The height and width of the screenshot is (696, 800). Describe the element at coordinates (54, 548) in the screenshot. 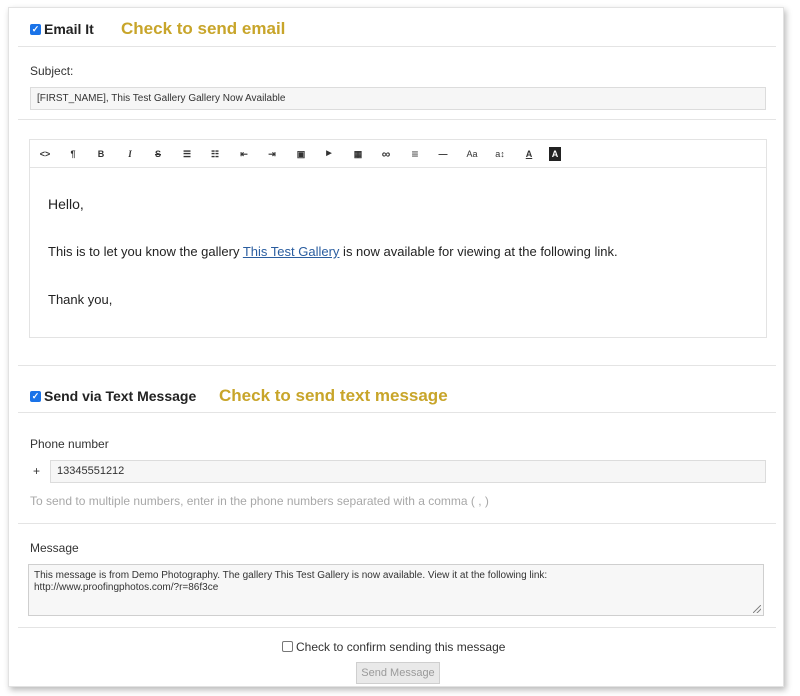

I see `message-label: Message` at that location.